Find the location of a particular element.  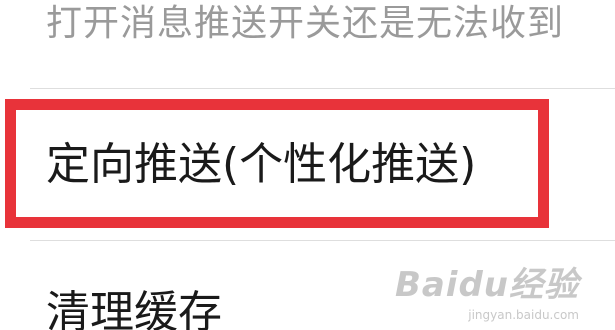

baidu-jingyan-watermark: Baidu经验 is located at coordinates (486, 285).